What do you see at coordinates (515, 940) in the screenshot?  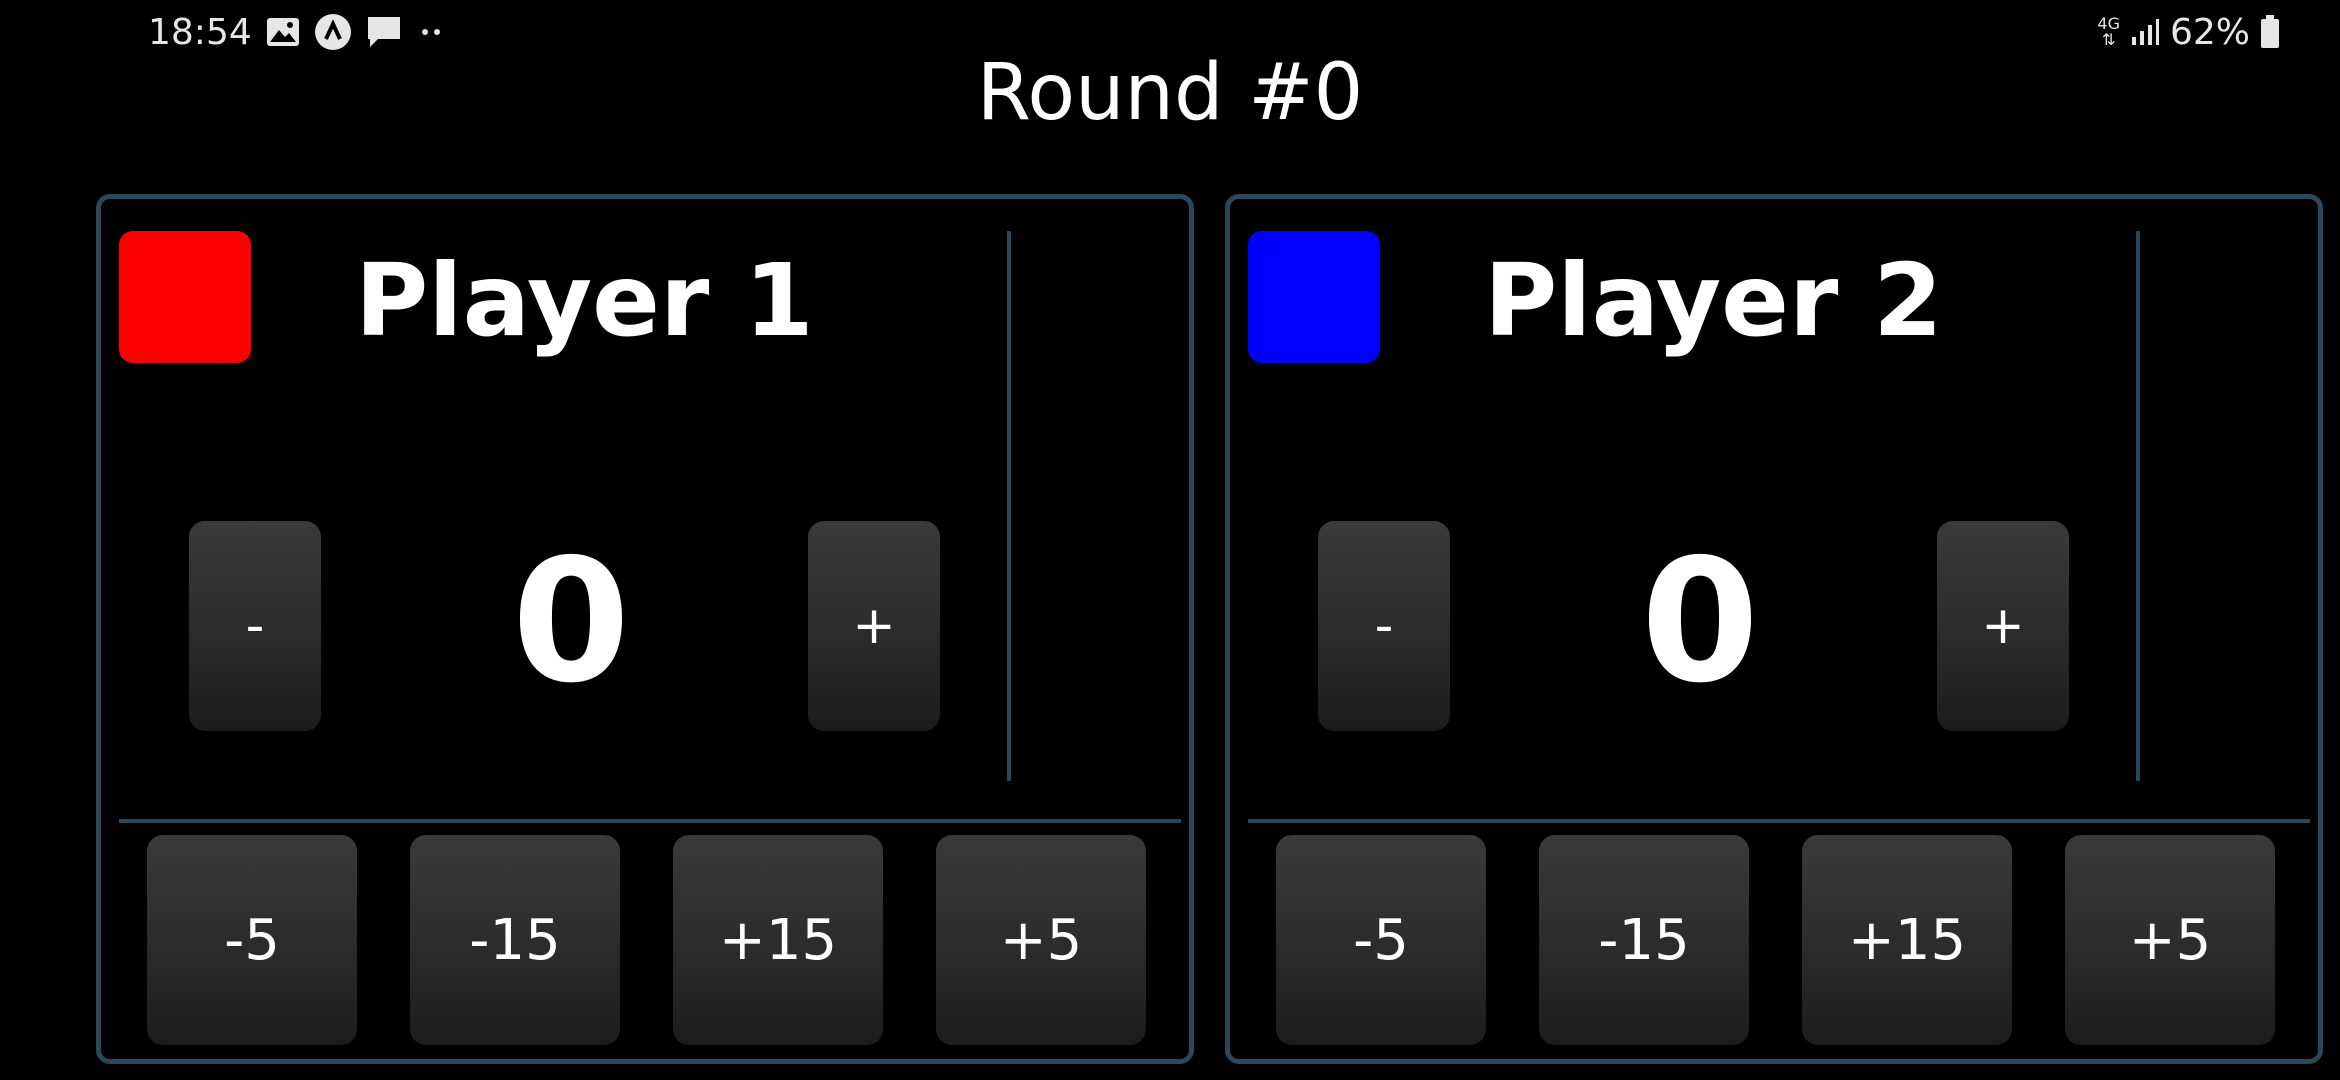 I see `player-1-minus-15-button: -15` at bounding box center [515, 940].